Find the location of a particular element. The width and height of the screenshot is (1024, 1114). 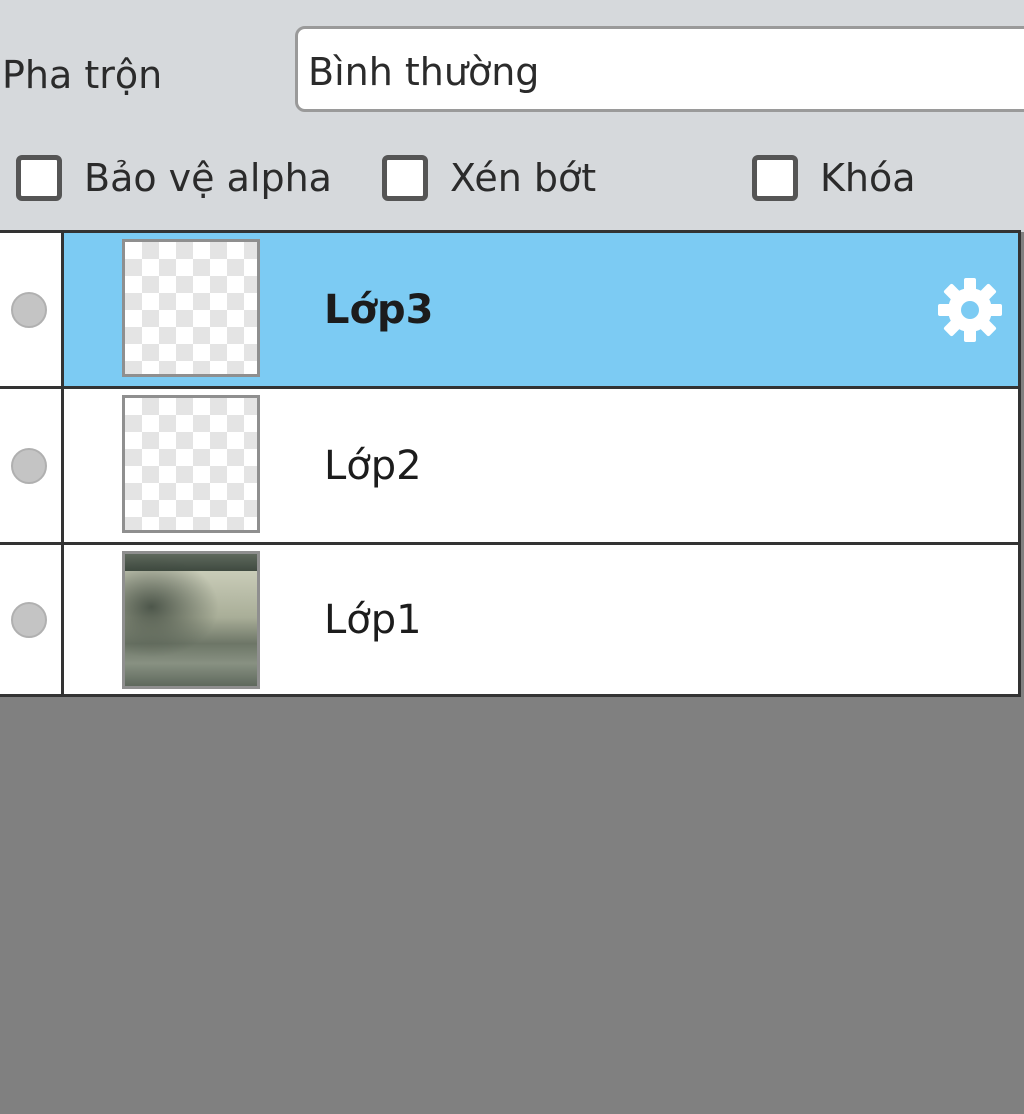

blend-mode-label: Pha trộn is located at coordinates (82, 75).